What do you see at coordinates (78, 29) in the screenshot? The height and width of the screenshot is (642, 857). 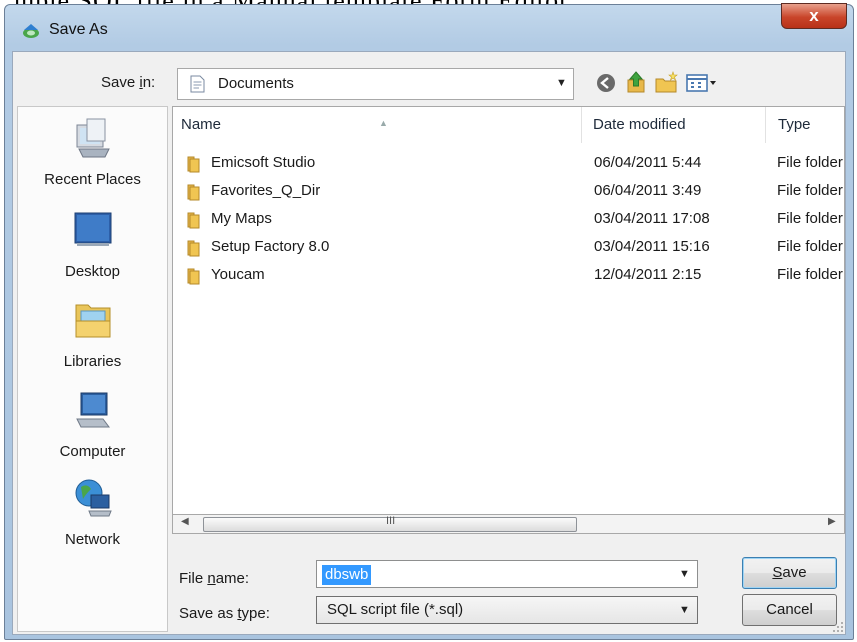 I see `dialog-title: Save As` at bounding box center [78, 29].